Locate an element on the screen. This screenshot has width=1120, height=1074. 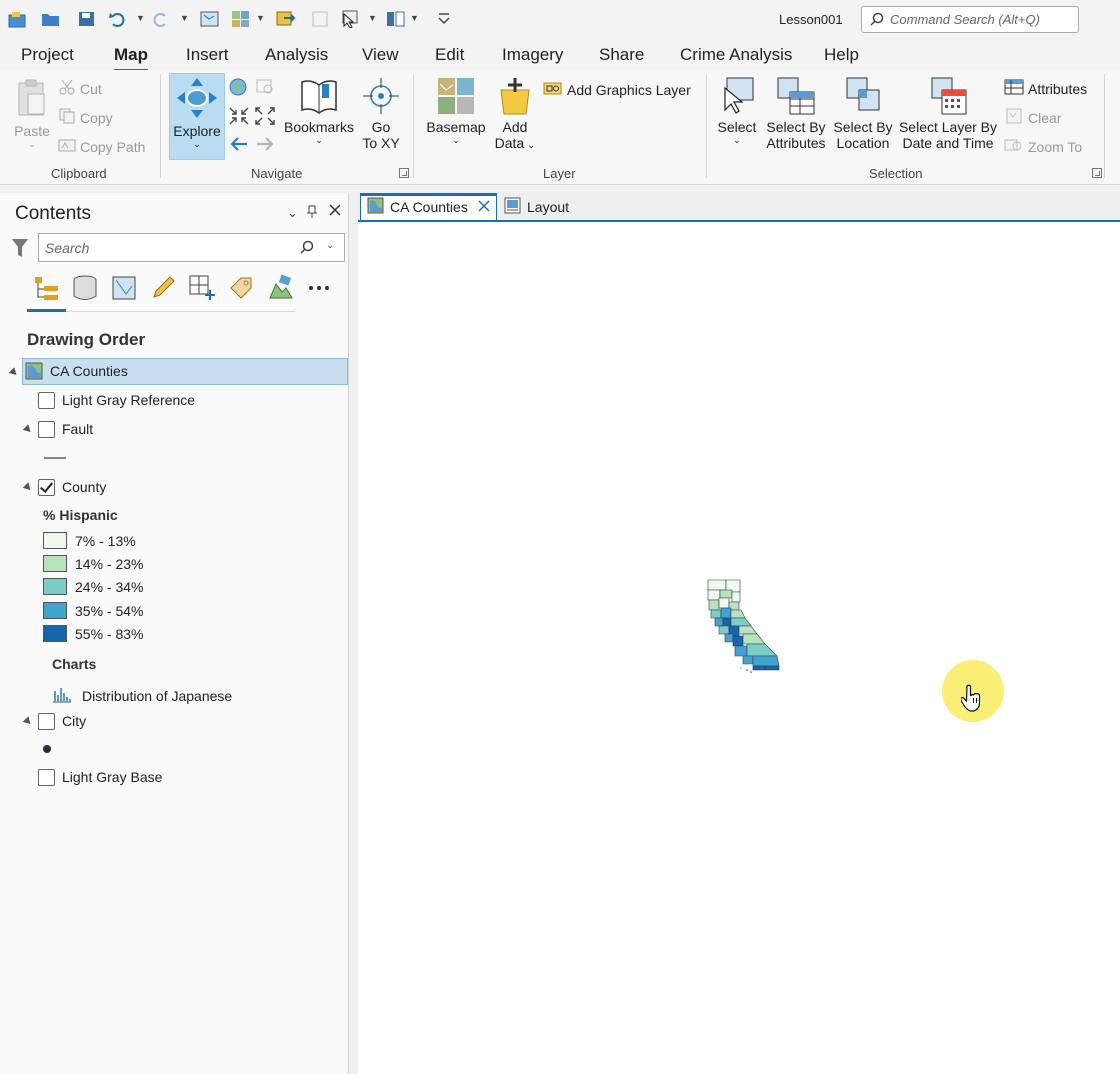
open-project-icon is located at coordinates (51, 19).